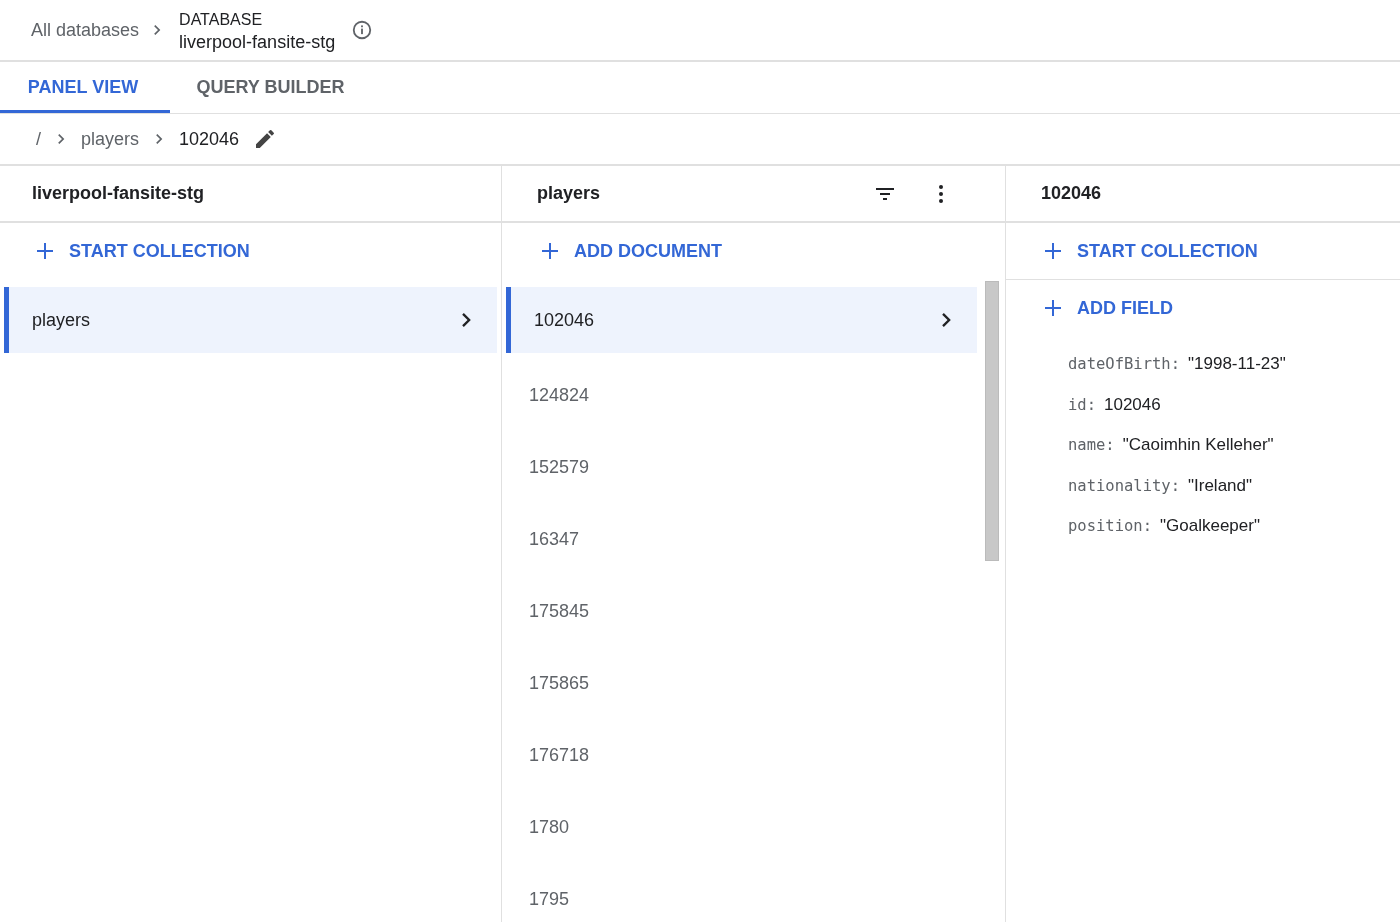 The width and height of the screenshot is (1400, 922). What do you see at coordinates (119, 193) in the screenshot?
I see `panel-title: liverpool-fansite-stg` at bounding box center [119, 193].